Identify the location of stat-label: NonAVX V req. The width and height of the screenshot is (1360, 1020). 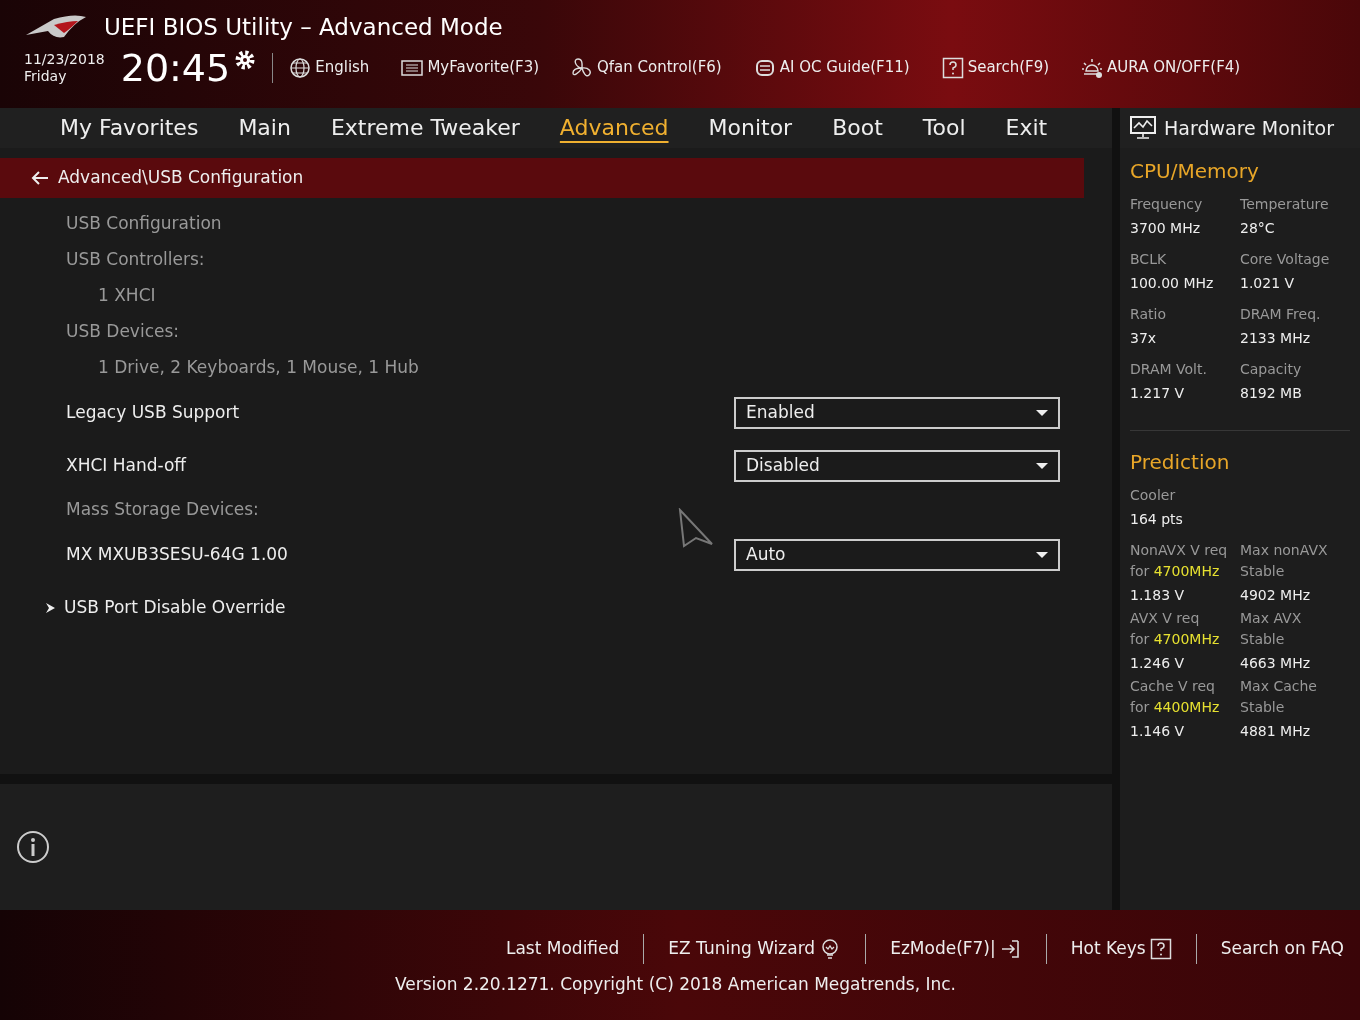
(1179, 550).